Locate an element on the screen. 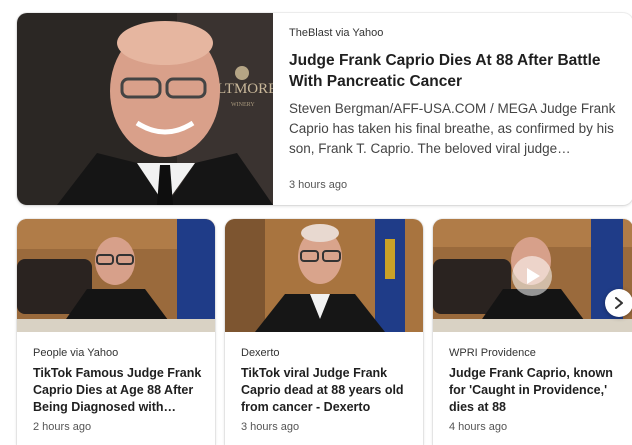  chevron-right-icon is located at coordinates (619, 303).